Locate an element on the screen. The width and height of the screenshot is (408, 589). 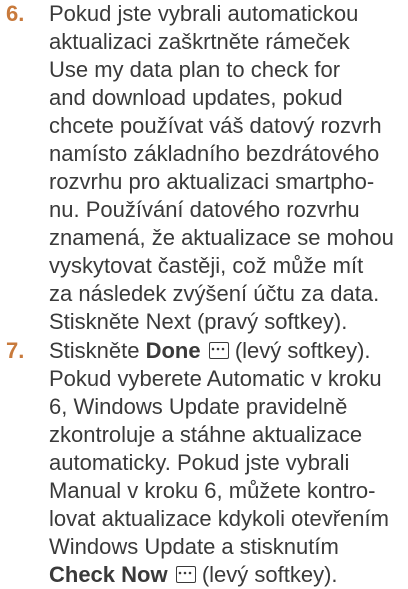
check-now-label: Check Now is located at coordinates (108, 574).